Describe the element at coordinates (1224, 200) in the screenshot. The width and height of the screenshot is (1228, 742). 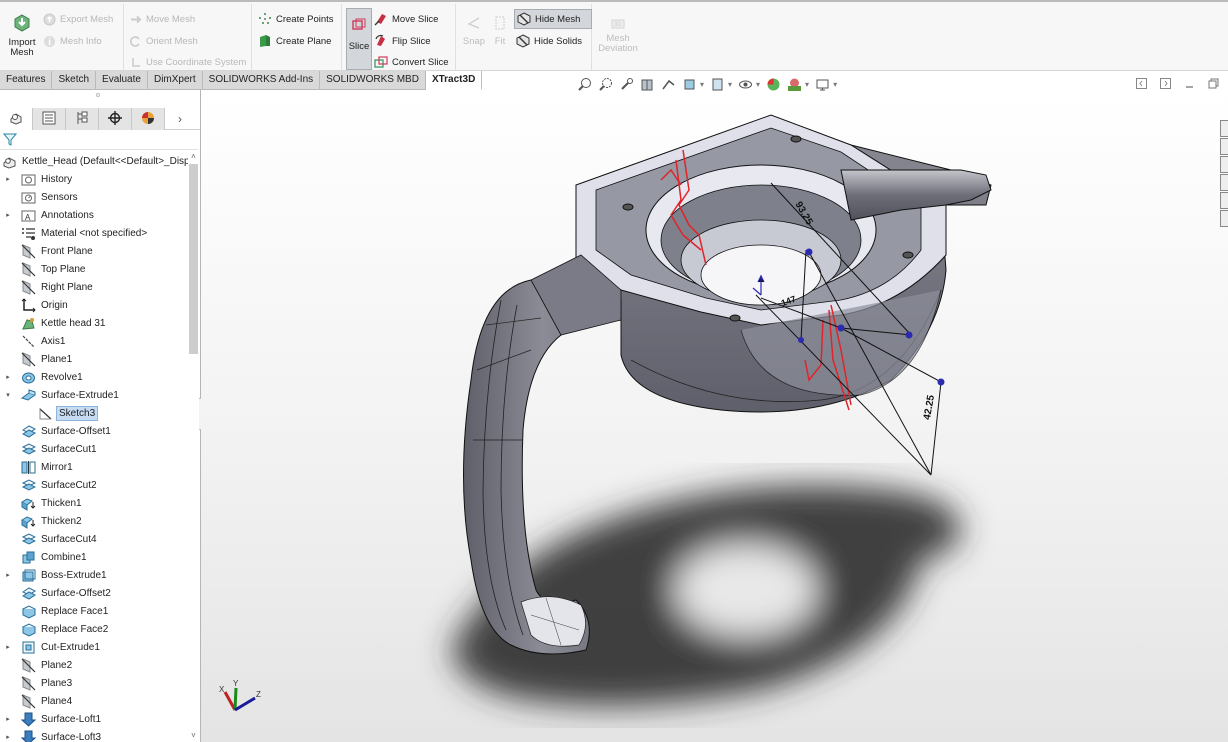
I see `task-pane-appearances-tab` at that location.